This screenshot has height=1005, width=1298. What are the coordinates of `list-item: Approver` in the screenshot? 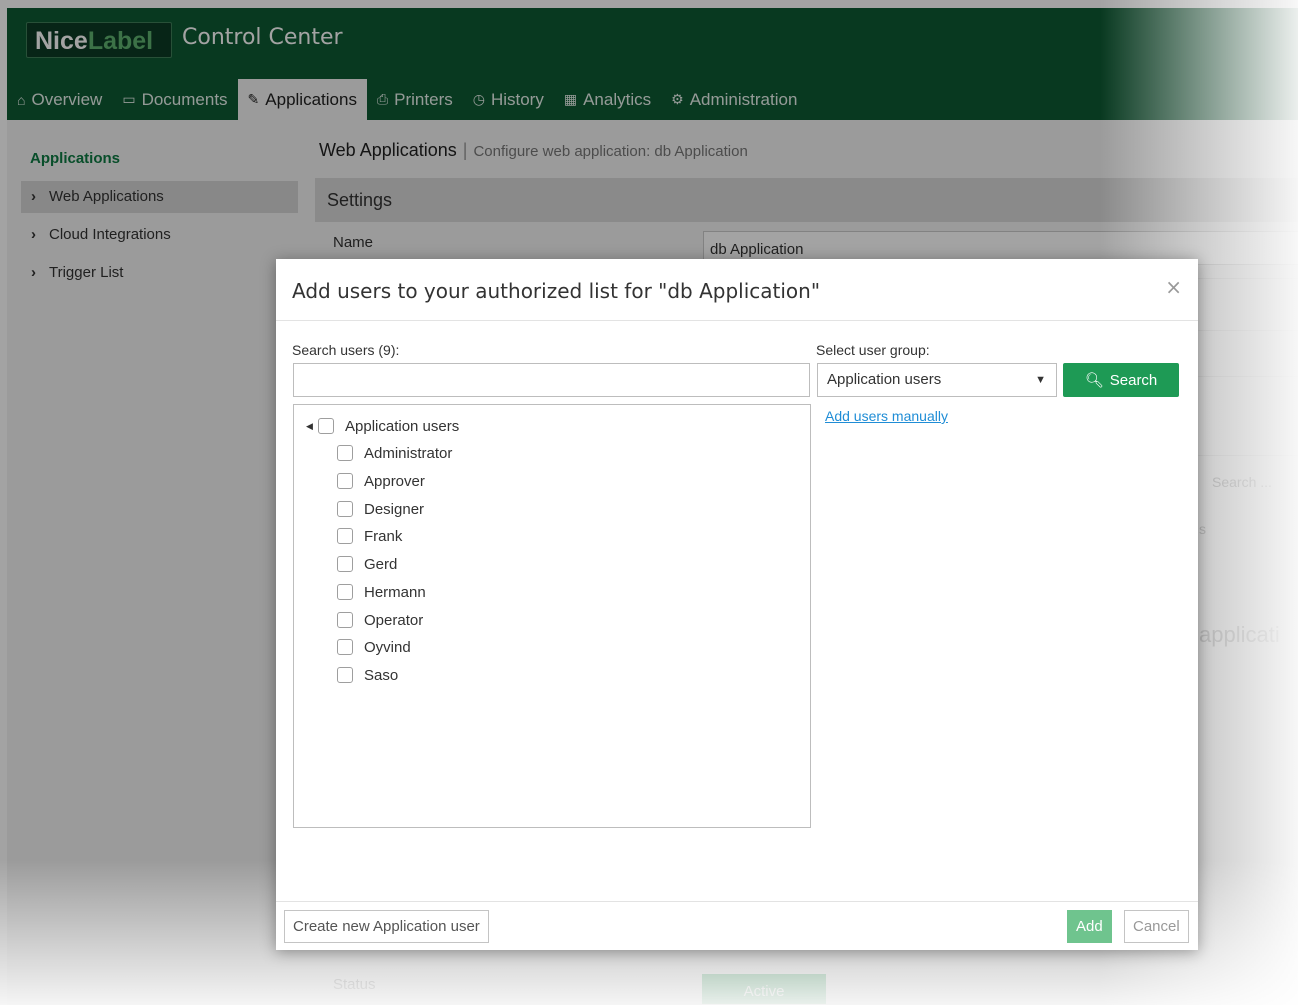 It's located at (381, 481).